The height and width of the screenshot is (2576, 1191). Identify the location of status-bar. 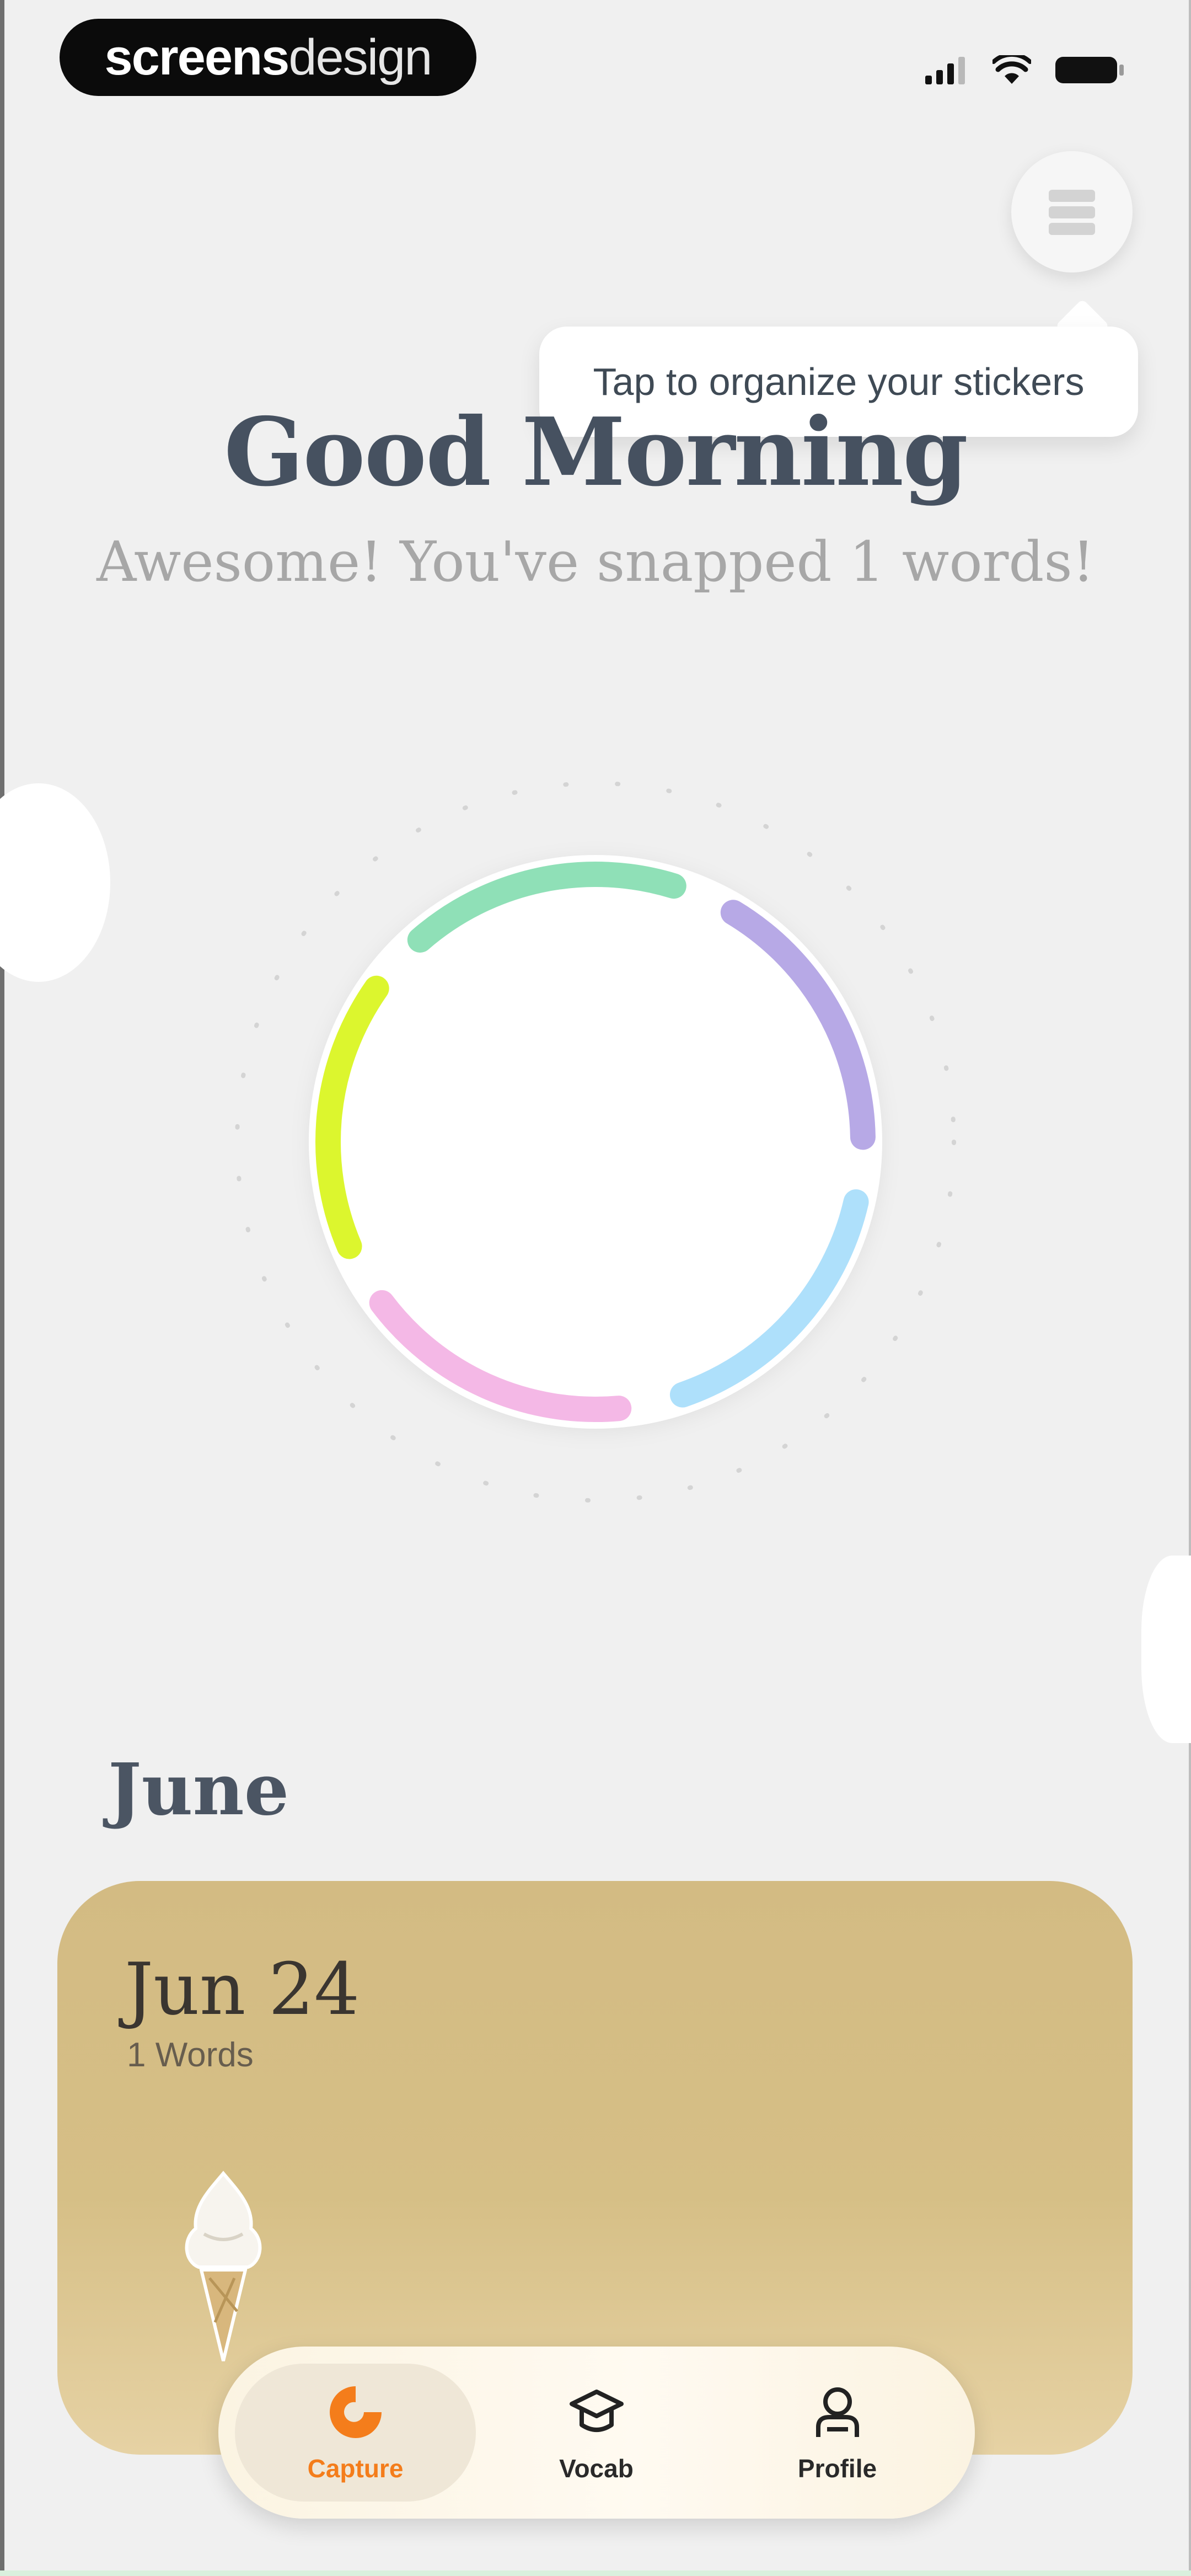
(1025, 70).